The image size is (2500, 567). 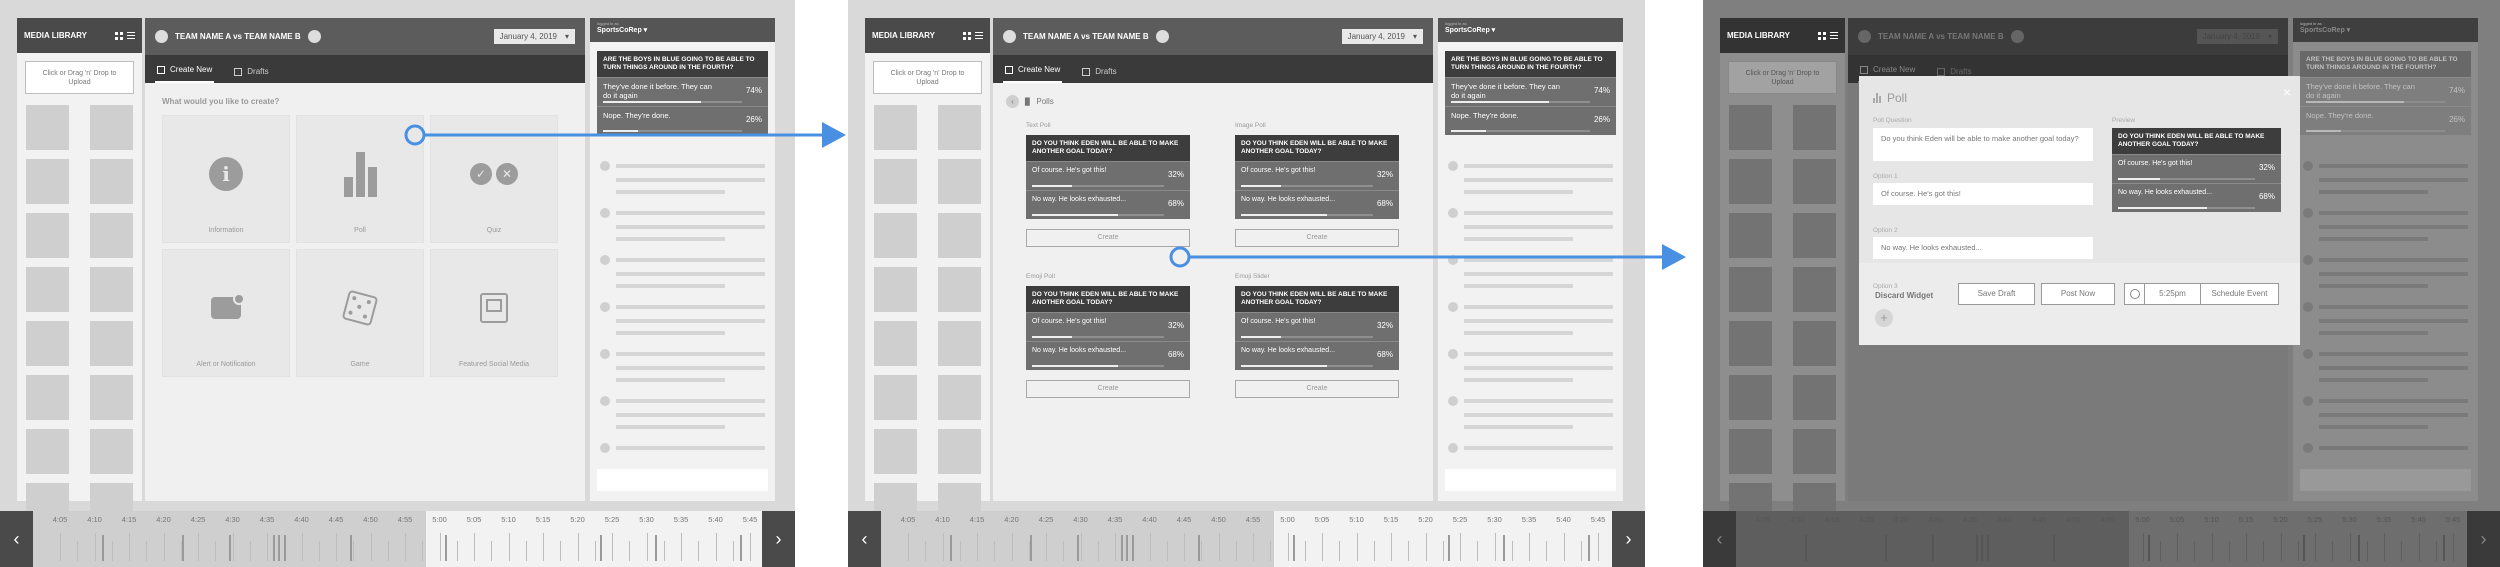 I want to click on clock-icon, so click(x=2135, y=294).